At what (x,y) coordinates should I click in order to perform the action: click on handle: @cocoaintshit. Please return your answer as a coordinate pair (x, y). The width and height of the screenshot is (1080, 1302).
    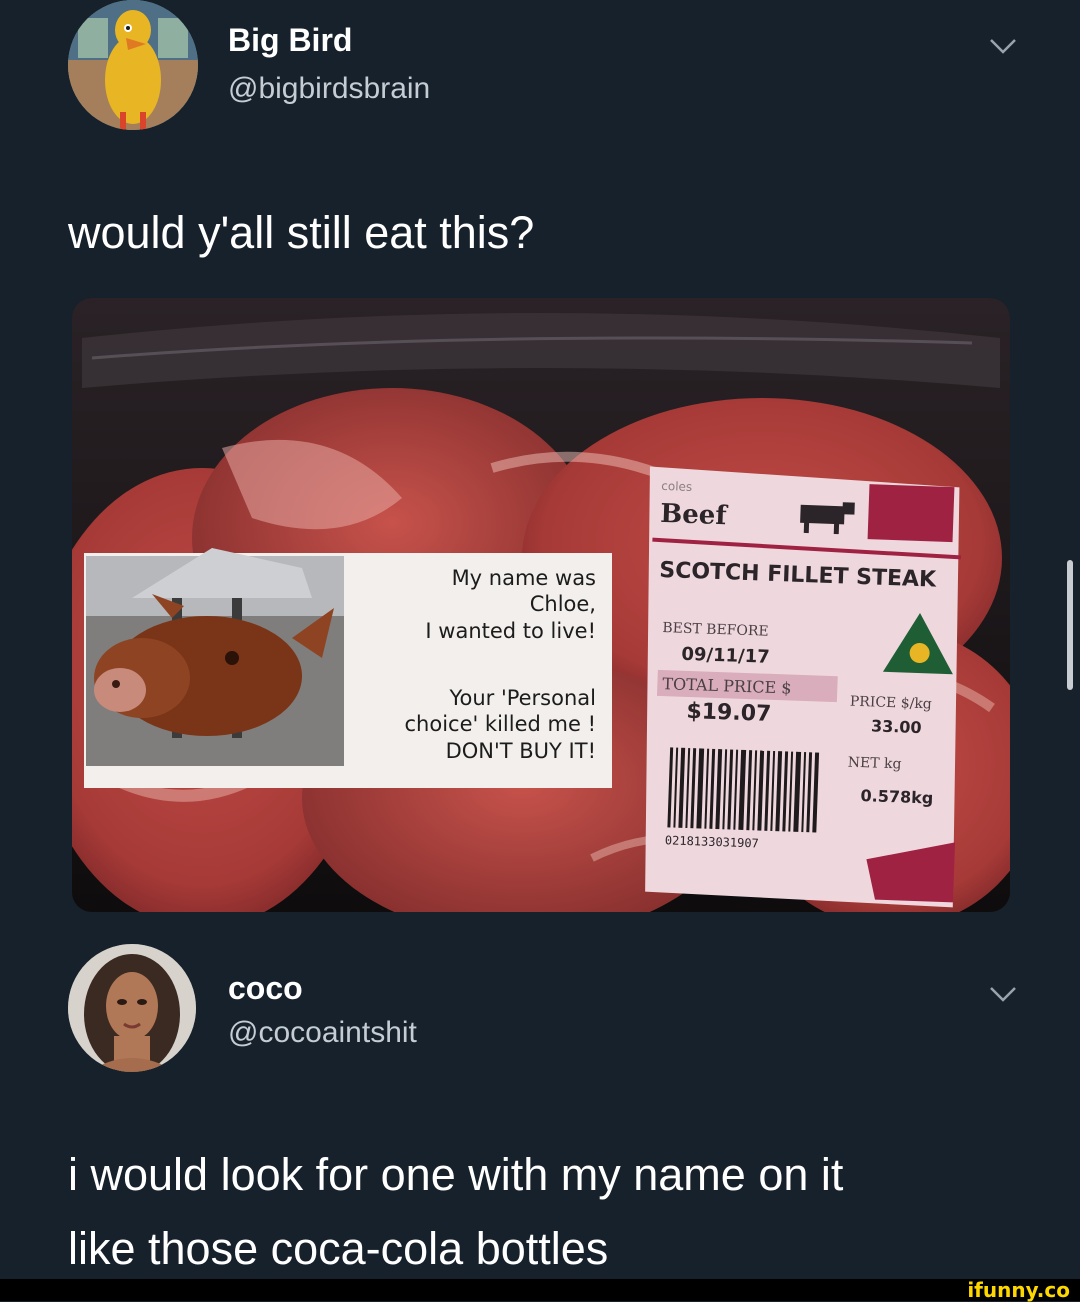
    Looking at the image, I should click on (322, 1033).